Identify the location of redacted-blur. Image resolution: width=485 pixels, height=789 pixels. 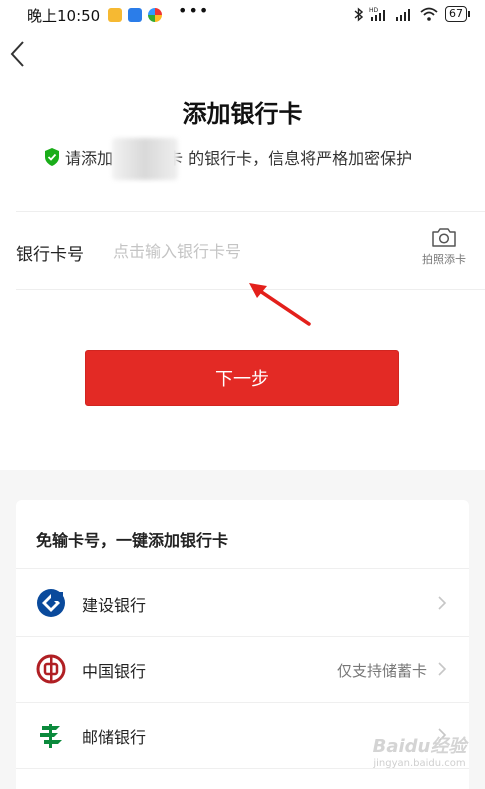
(145, 159).